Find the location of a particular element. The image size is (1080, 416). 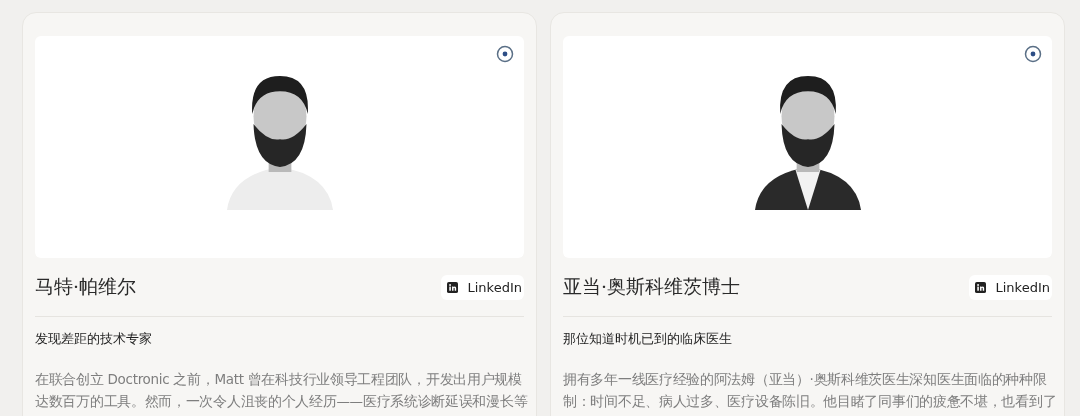

bio-text: 拥有多年一线医疗经验的阿法姆（亚当）·奥斯科维茨医生深知医生面临的种种限 is located at coordinates (805, 379).